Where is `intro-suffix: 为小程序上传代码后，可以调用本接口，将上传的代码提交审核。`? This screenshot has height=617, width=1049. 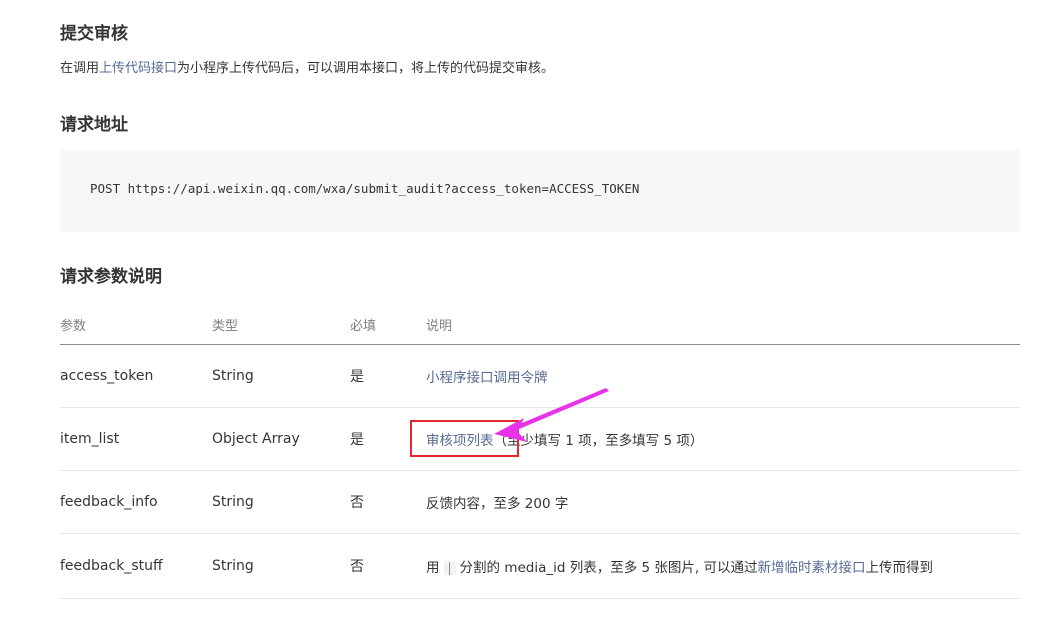
intro-suffix: 为小程序上传代码后，可以调用本接口，将上传的代码提交审核。 is located at coordinates (366, 68).